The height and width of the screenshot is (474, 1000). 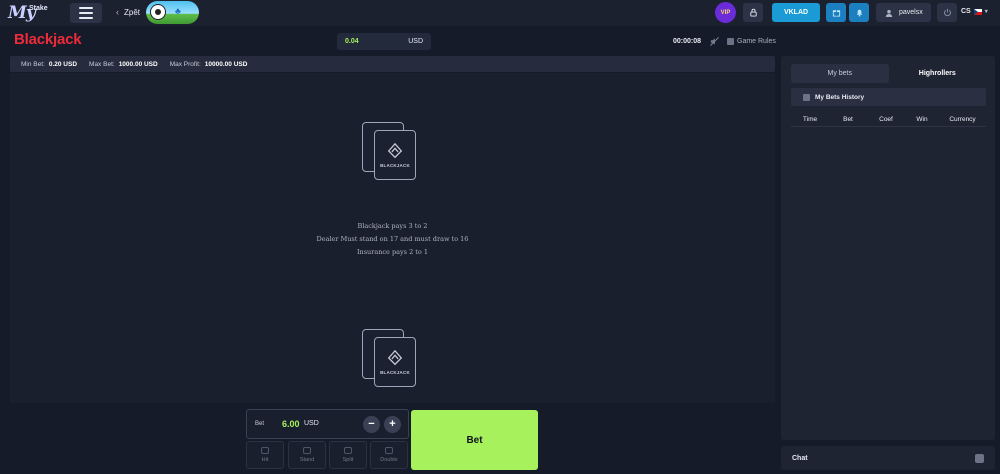 I want to click on chevron-left-icon: ‹, so click(x=117, y=12).